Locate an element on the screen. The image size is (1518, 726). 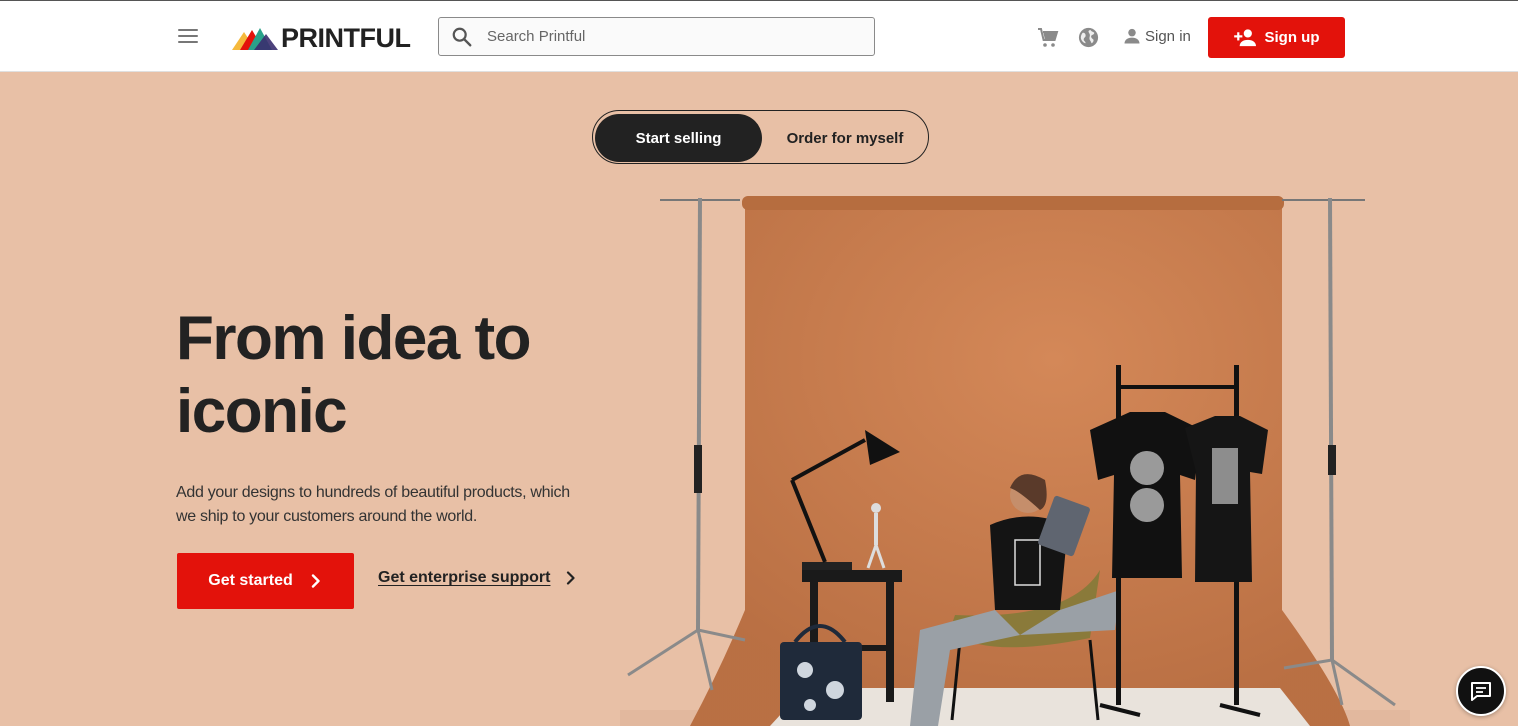
enterprise-support-label: Get enterprise support is located at coordinates (464, 577).